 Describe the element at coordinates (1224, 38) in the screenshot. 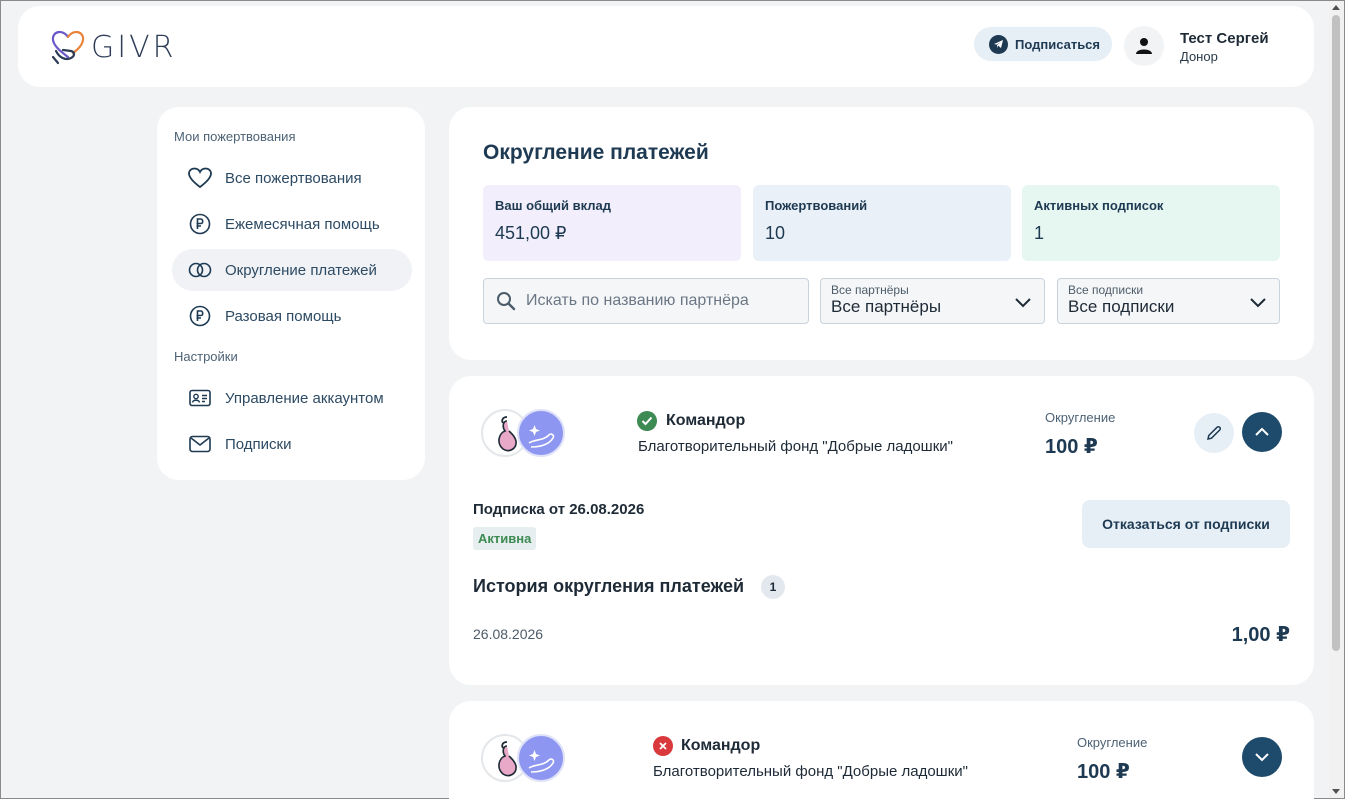

I see `user-name: Тест Сергей` at that location.